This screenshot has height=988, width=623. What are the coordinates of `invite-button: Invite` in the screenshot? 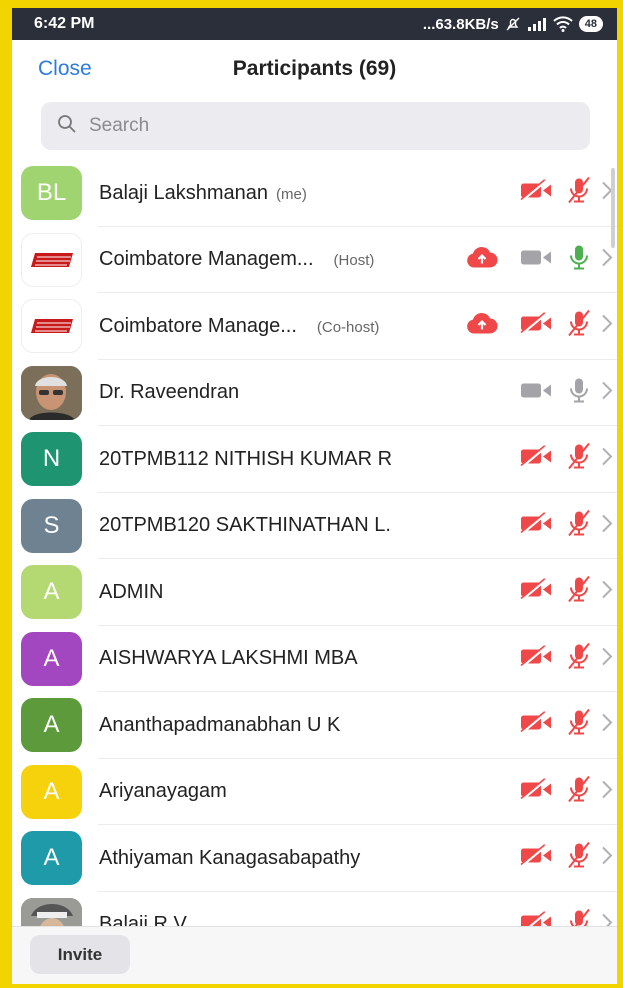 It's located at (80, 954).